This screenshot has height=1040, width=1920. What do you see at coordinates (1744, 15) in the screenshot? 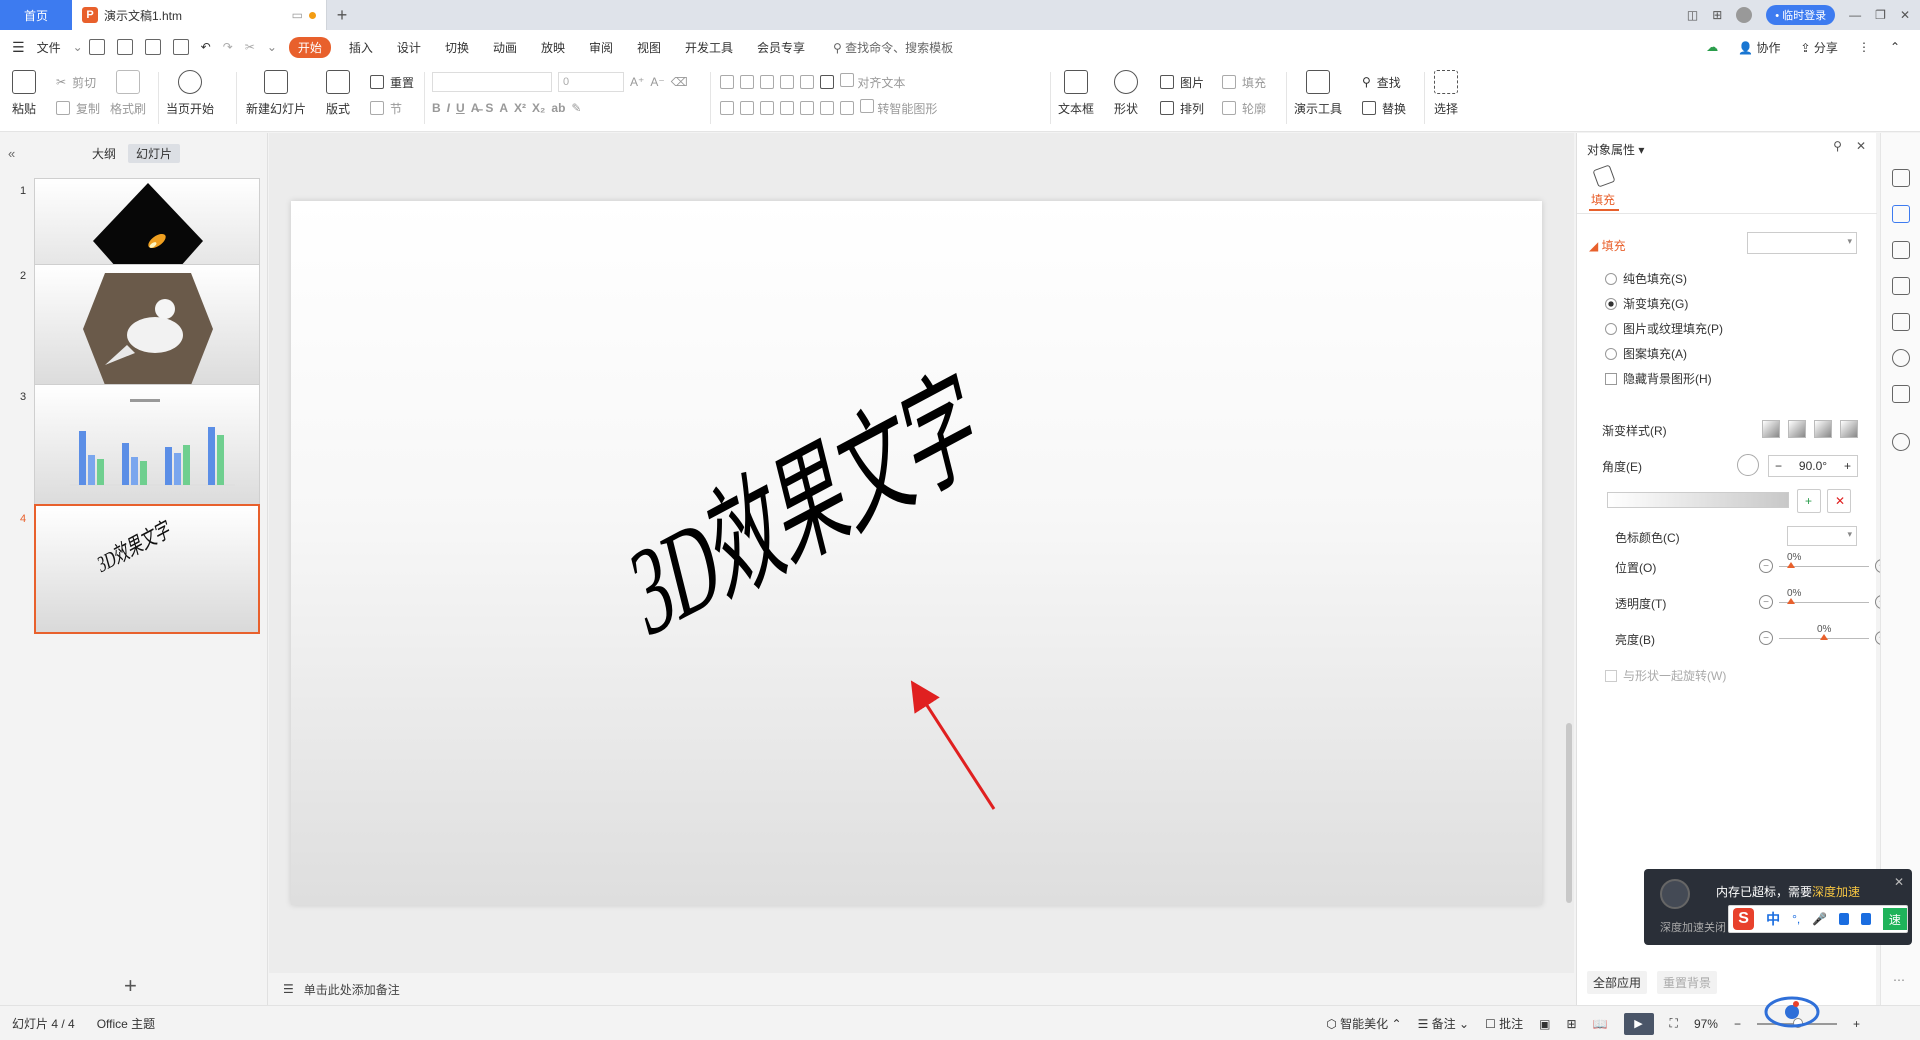
I see `avatar` at bounding box center [1744, 15].